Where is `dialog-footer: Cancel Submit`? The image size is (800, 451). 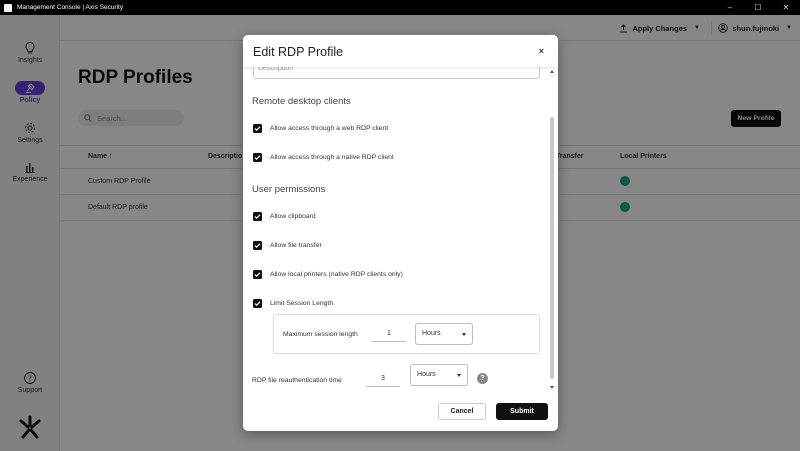
dialog-footer: Cancel Submit is located at coordinates (400, 414).